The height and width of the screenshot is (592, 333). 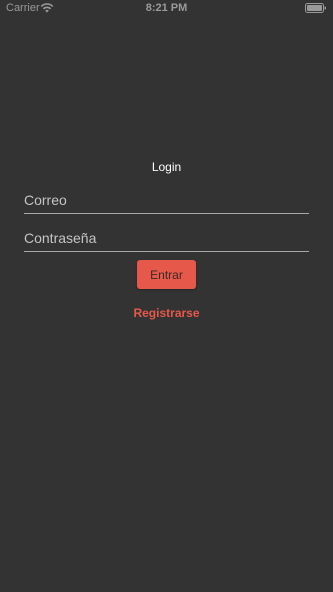 I want to click on password-field, so click(x=166, y=238).